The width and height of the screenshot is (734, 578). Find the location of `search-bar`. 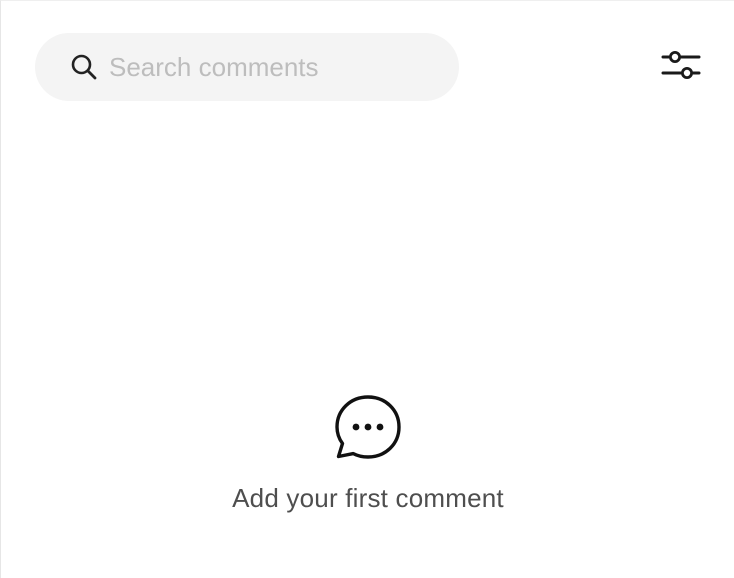

search-bar is located at coordinates (247, 67).